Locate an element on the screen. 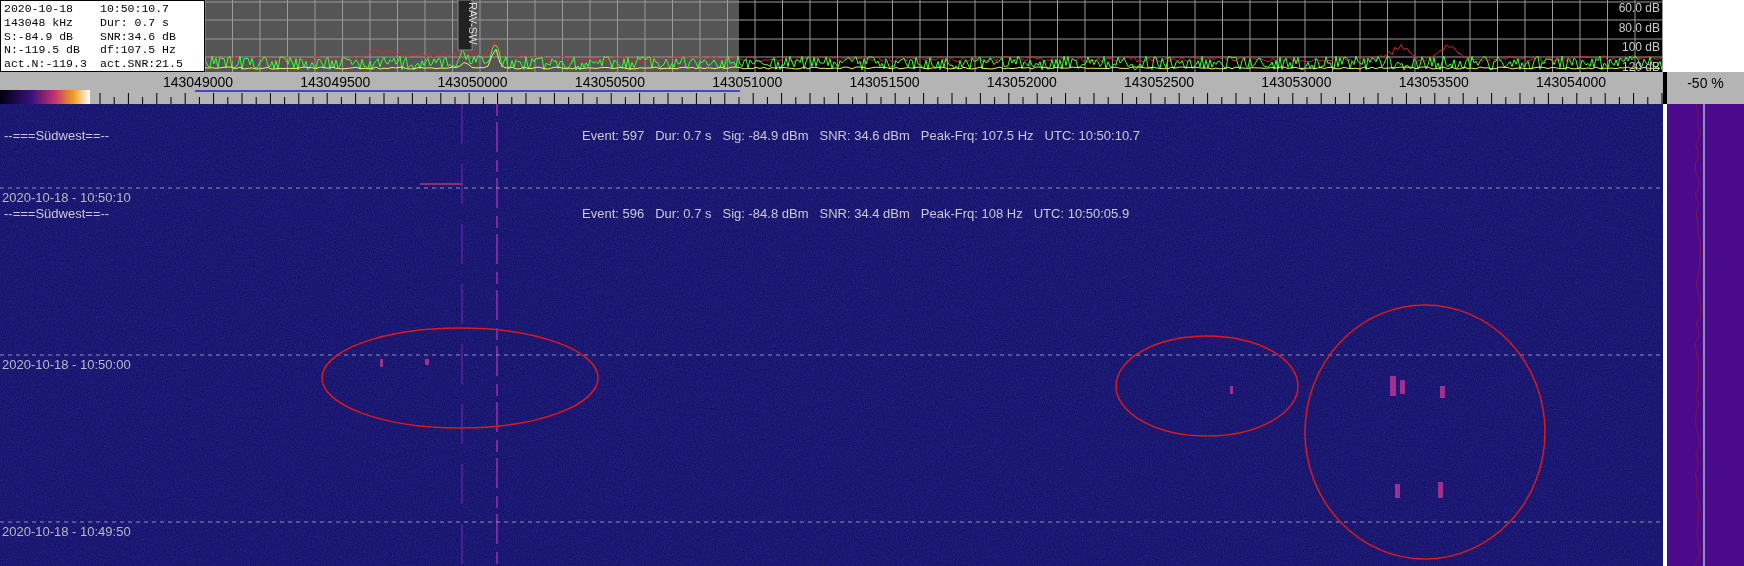 The width and height of the screenshot is (1744, 566). frequency-label: 143054000 is located at coordinates (1571, 82).